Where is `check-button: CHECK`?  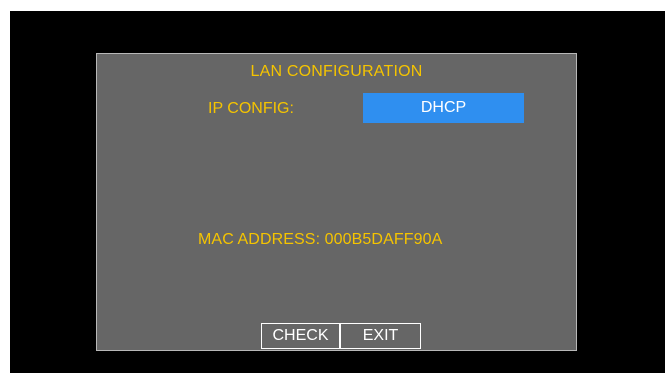 check-button: CHECK is located at coordinates (300, 336).